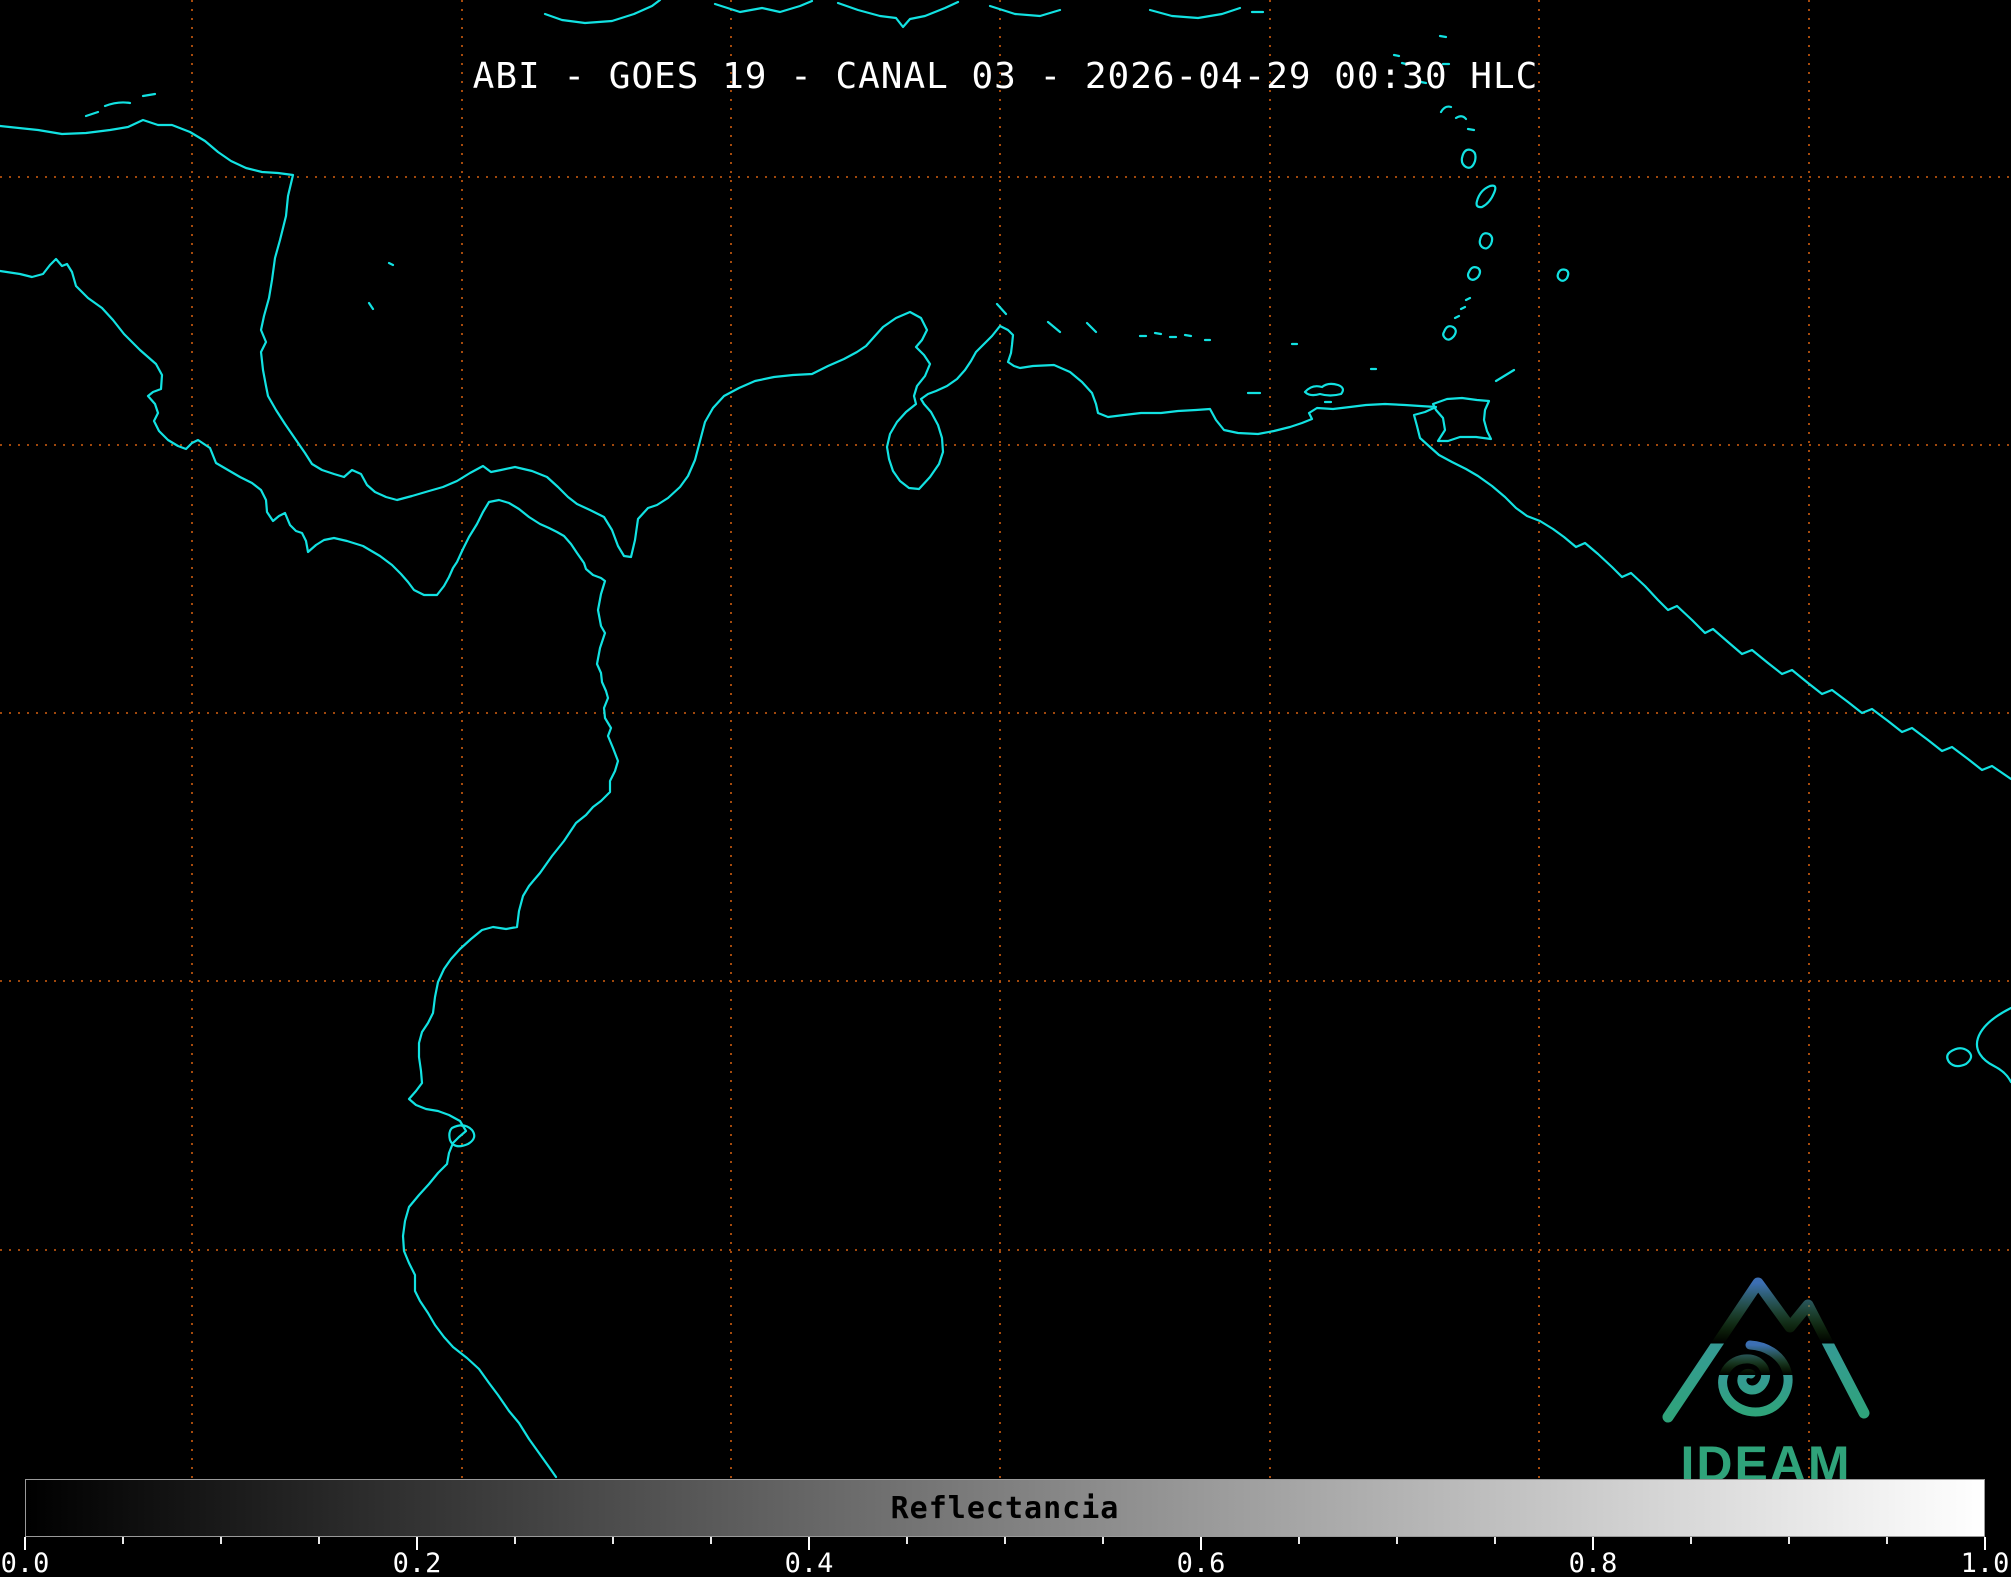 The width and height of the screenshot is (2011, 1577). What do you see at coordinates (25, 1562) in the screenshot?
I see `colorbar-tick-label: 0.0` at bounding box center [25, 1562].